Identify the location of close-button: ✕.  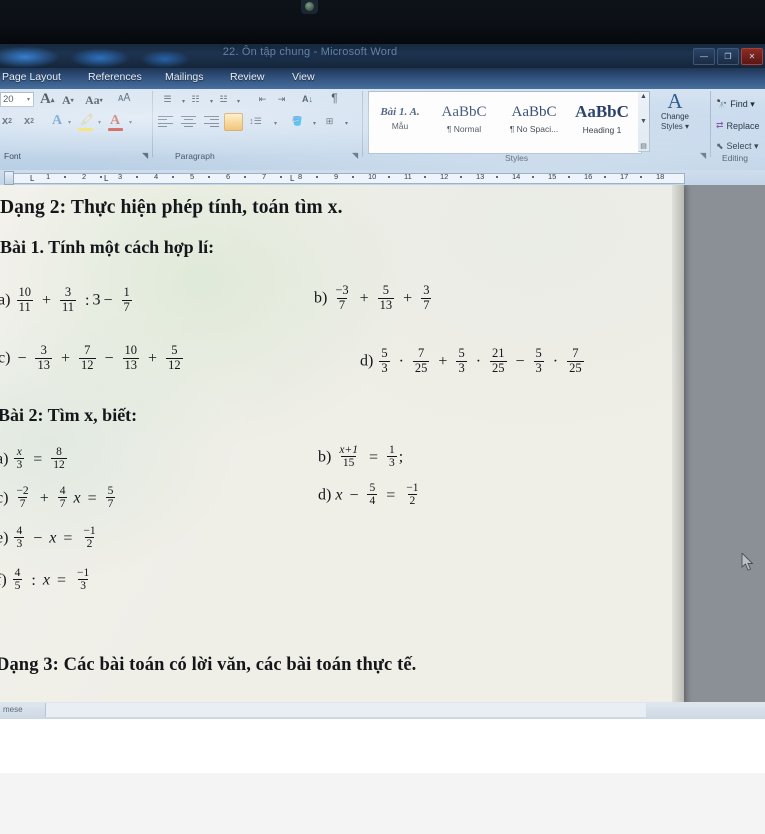
(752, 56).